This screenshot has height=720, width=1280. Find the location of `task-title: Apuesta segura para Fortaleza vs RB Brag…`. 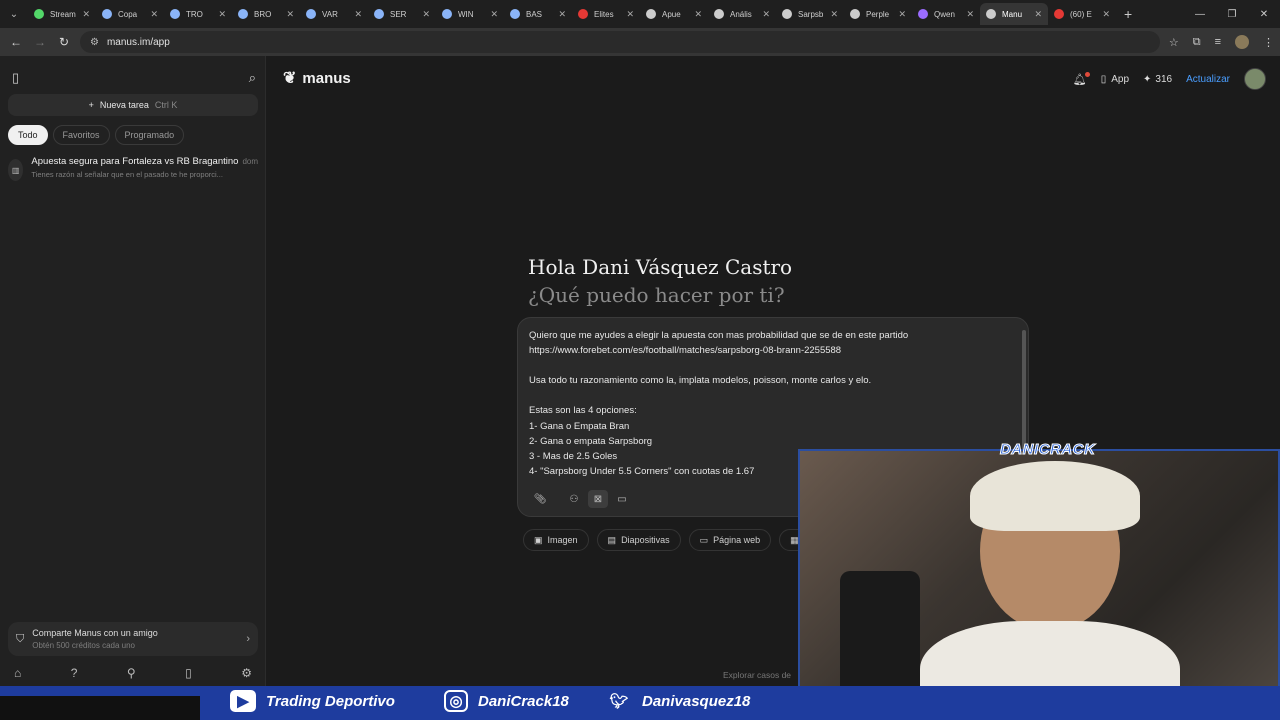

task-title: Apuesta segura para Fortaleza vs RB Brag… is located at coordinates (135, 161).